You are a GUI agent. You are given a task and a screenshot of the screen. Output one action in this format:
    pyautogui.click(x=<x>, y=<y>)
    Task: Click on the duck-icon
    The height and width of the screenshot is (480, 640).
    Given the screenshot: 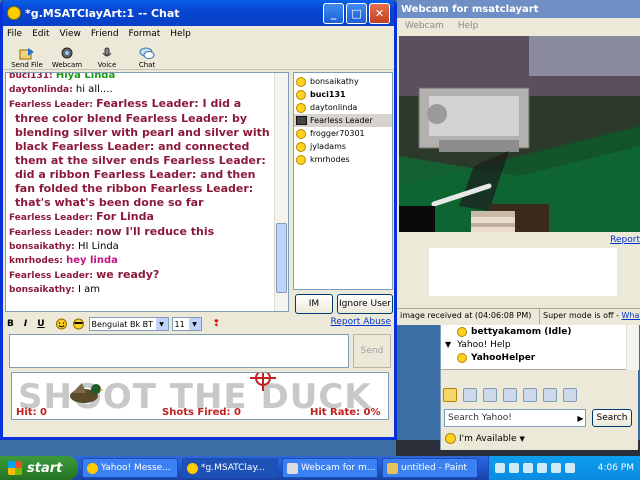 What is the action you would take?
    pyautogui.click(x=84, y=393)
    